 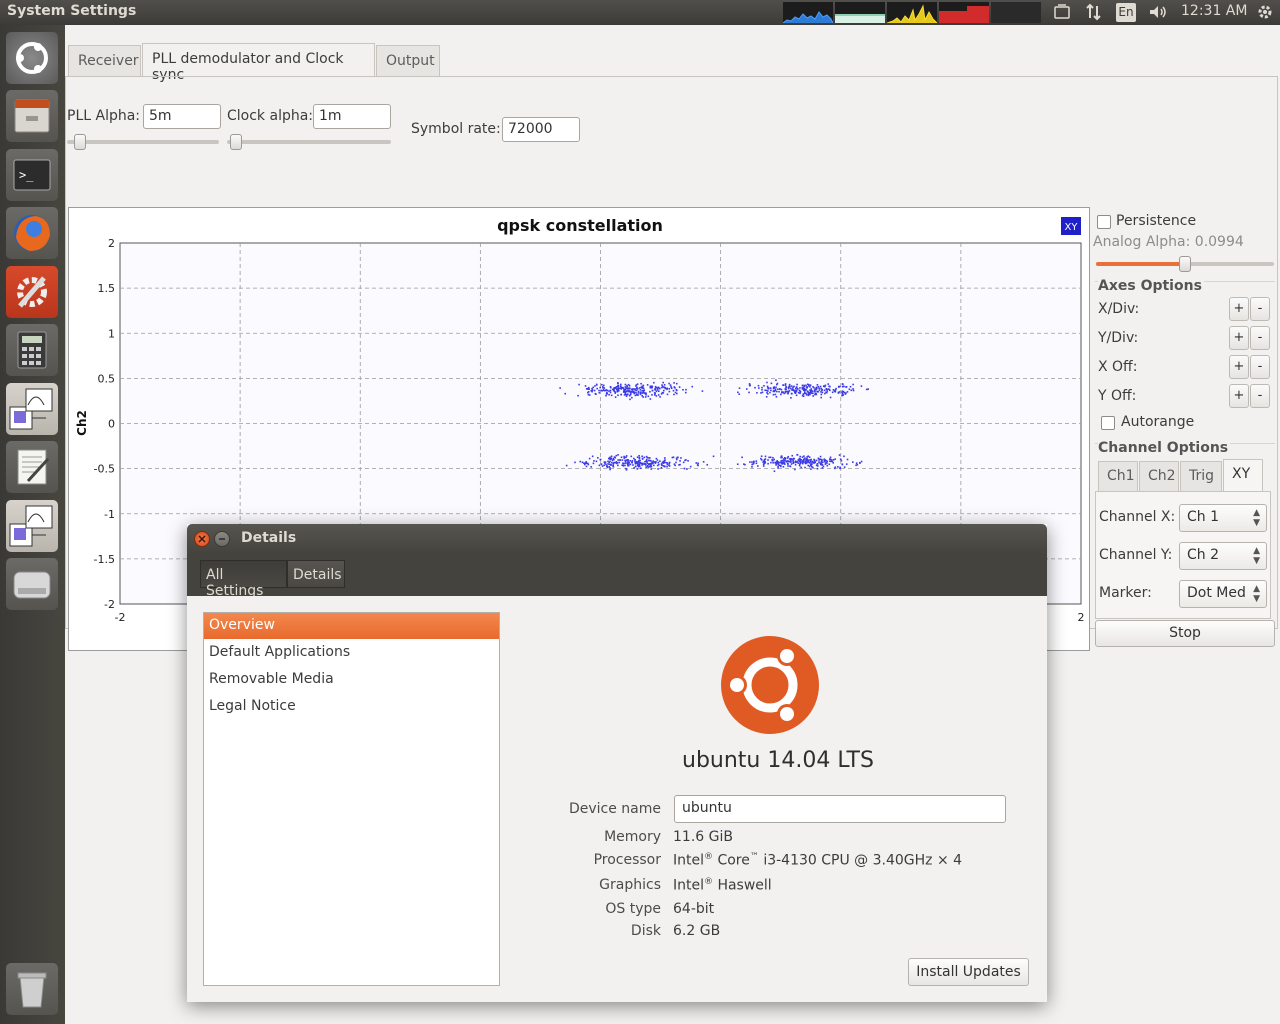 I want to click on clock-alpha-slider-handle, so click(x=236, y=142).